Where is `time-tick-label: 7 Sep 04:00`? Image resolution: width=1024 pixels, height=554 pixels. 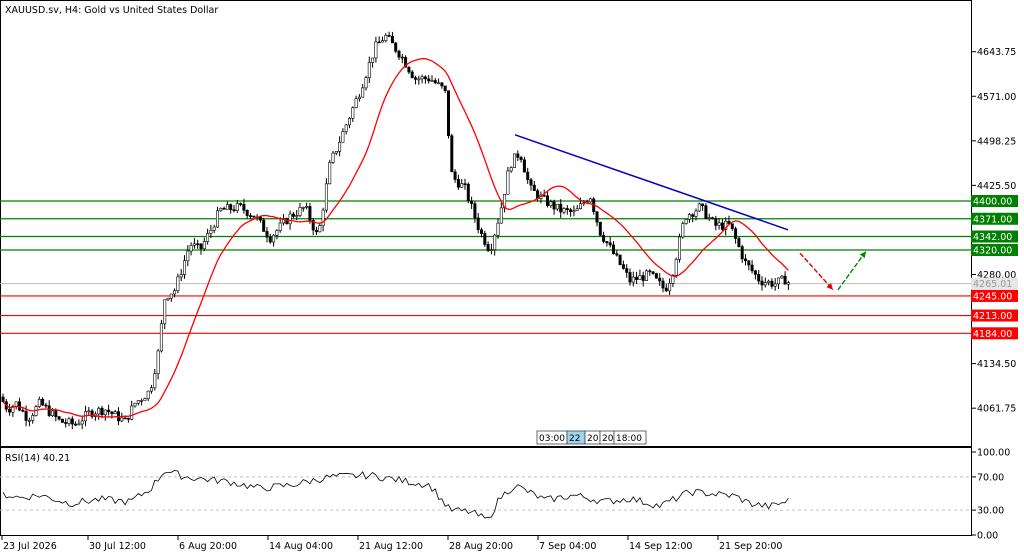
time-tick-label: 7 Sep 04:00 is located at coordinates (567, 546).